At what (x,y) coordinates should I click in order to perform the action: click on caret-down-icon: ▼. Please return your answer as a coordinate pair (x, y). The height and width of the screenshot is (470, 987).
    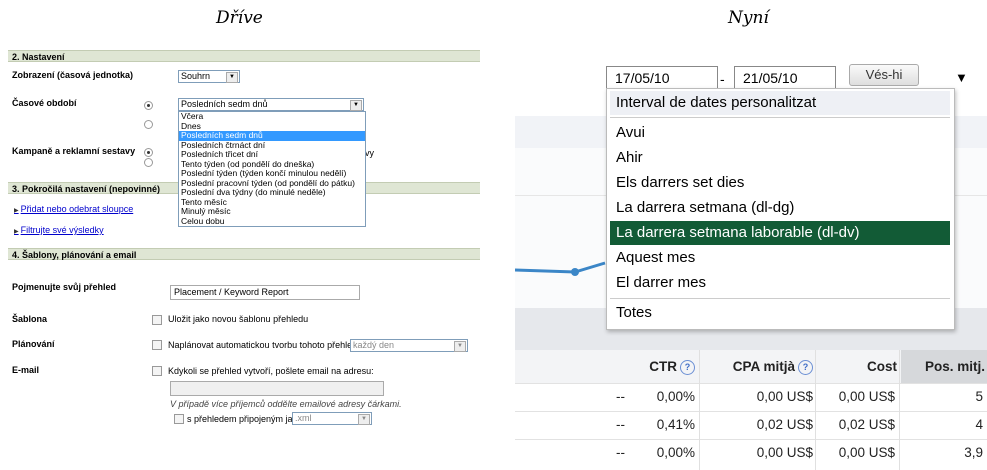
    Looking at the image, I should click on (961, 77).